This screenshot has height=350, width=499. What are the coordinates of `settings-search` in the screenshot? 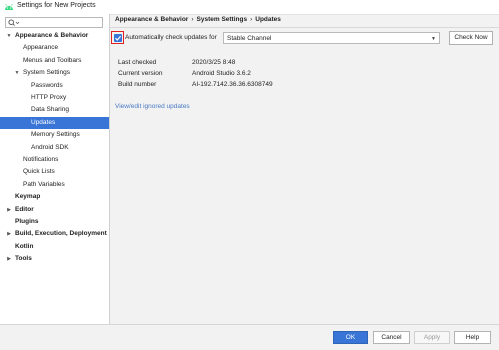 It's located at (54, 22).